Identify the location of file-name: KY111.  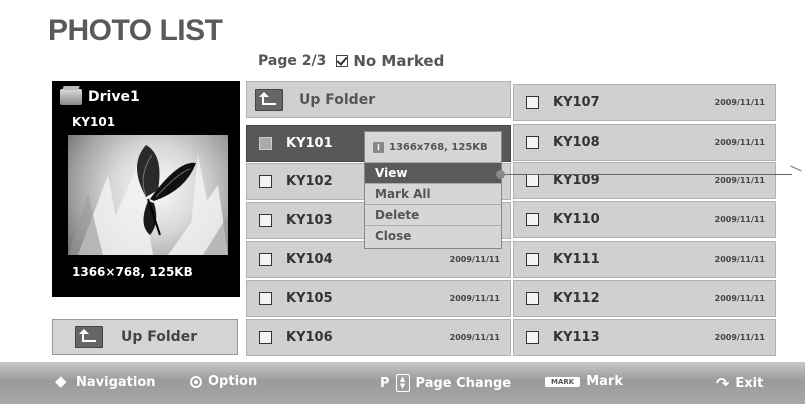
(576, 259).